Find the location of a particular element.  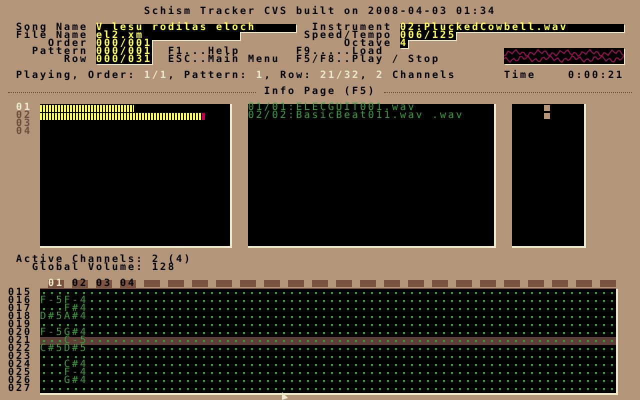

channel-tab: 04 is located at coordinates (128, 284).